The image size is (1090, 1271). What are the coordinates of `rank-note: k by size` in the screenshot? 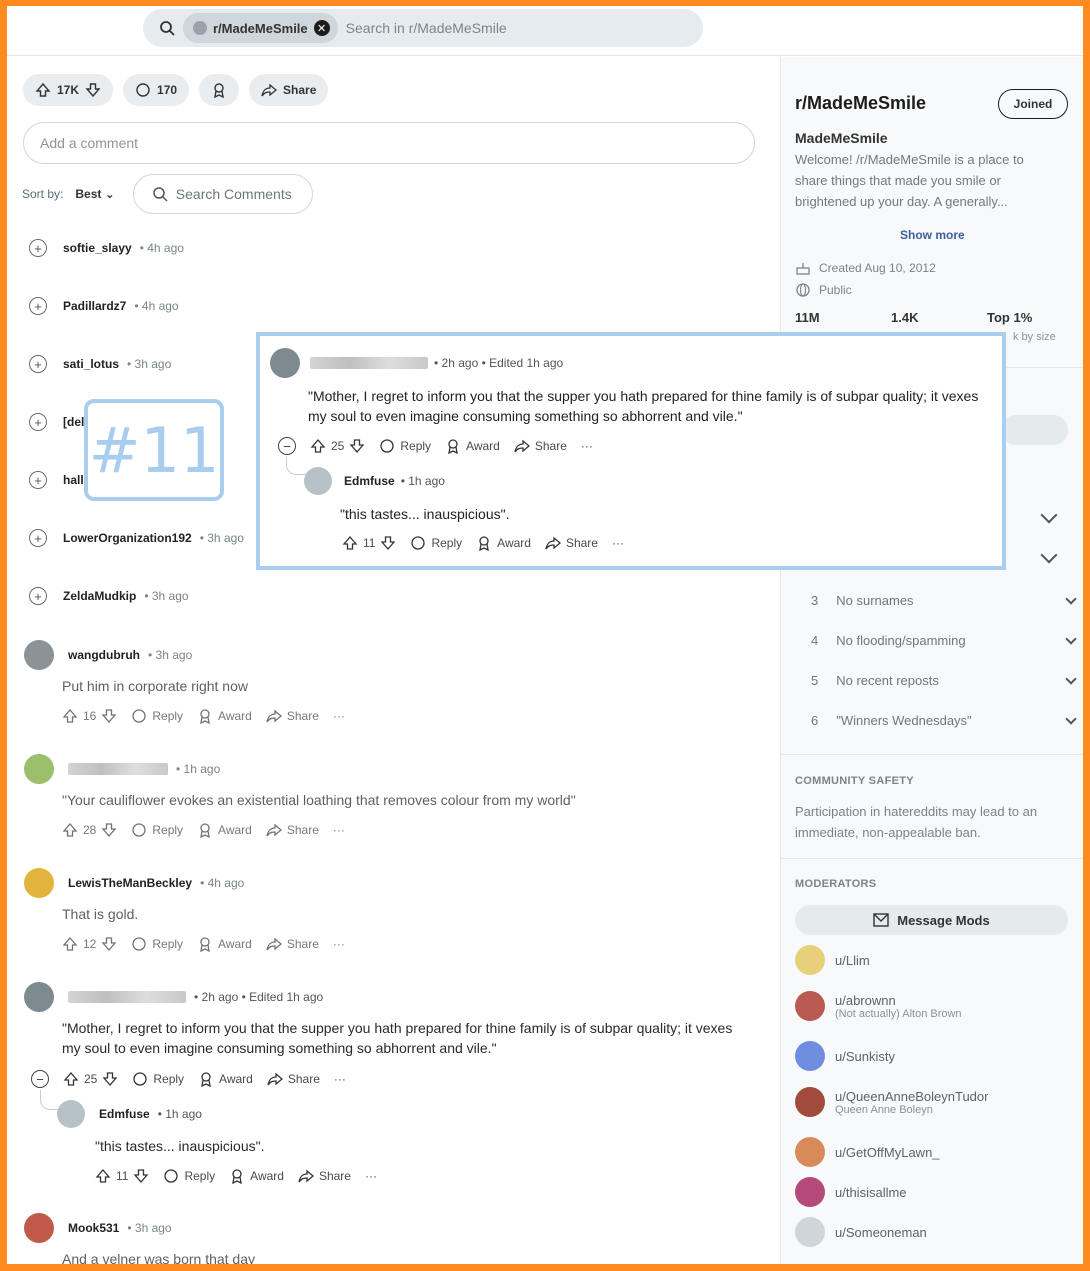 It's located at (1034, 337).